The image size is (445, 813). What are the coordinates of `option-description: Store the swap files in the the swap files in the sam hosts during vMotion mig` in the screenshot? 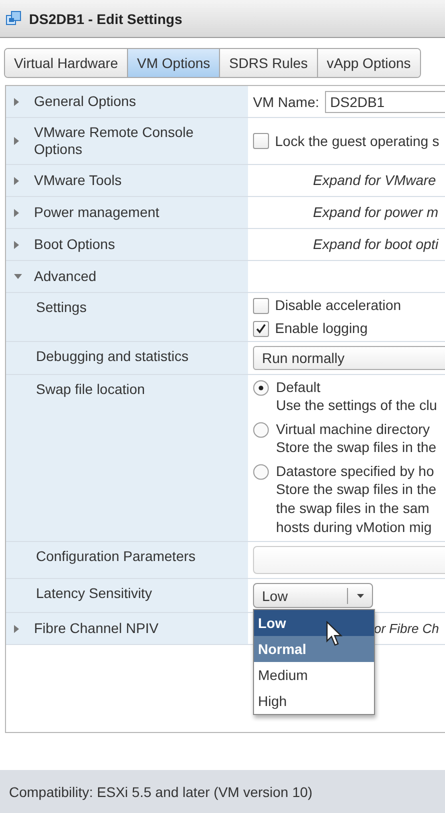 It's located at (356, 508).